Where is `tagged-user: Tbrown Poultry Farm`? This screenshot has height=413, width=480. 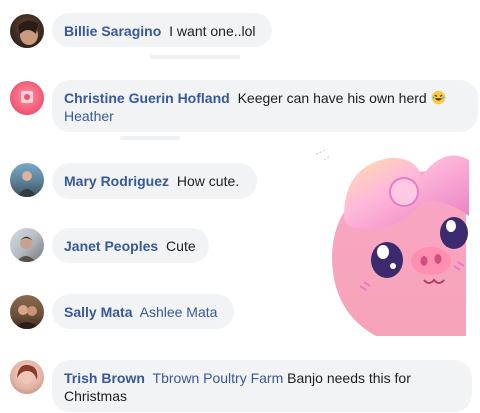
tagged-user: Tbrown Poultry Farm is located at coordinates (218, 378).